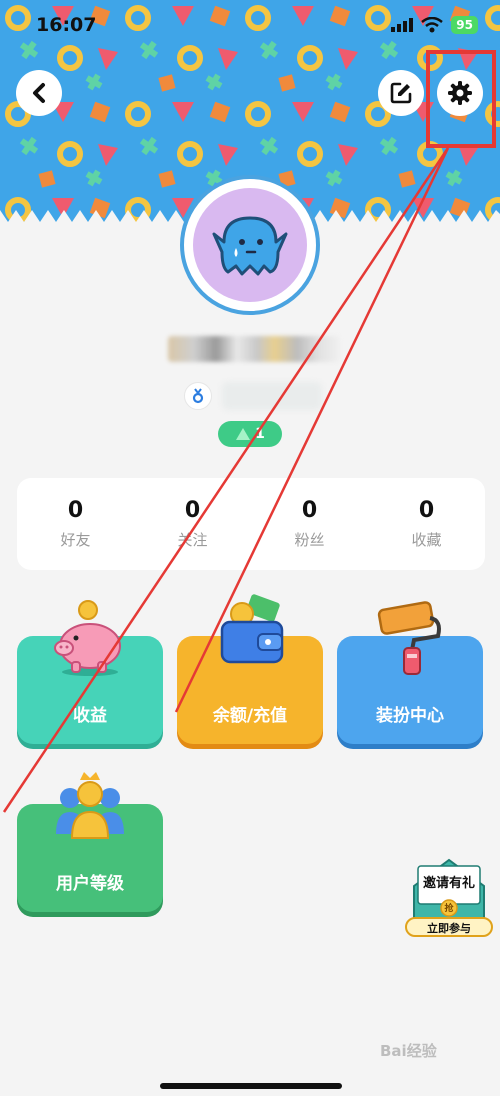 Image resolution: width=500 pixels, height=1096 pixels. What do you see at coordinates (408, 1051) in the screenshot?
I see `watermark: Bai经验` at bounding box center [408, 1051].